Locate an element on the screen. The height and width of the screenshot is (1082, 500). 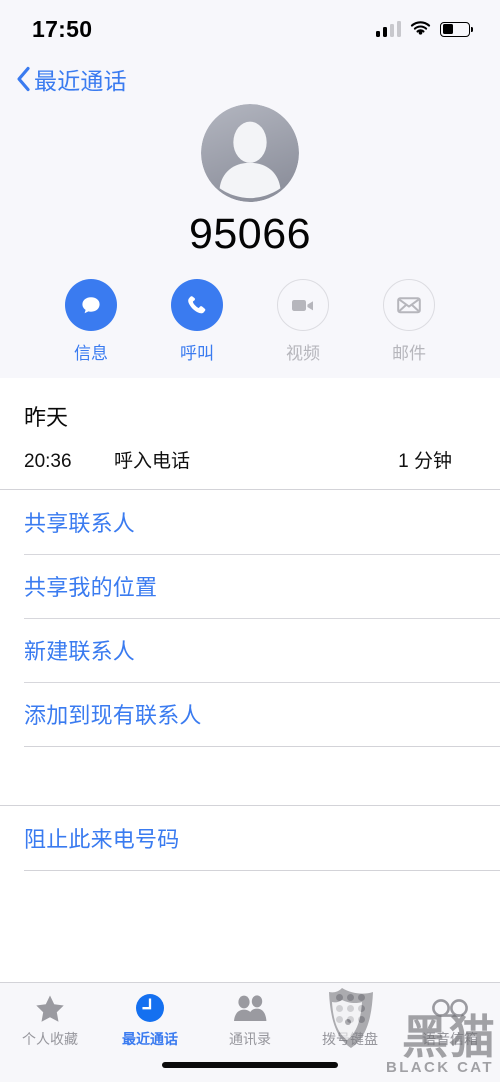
star-icon-wrap is located at coordinates (50, 1008).